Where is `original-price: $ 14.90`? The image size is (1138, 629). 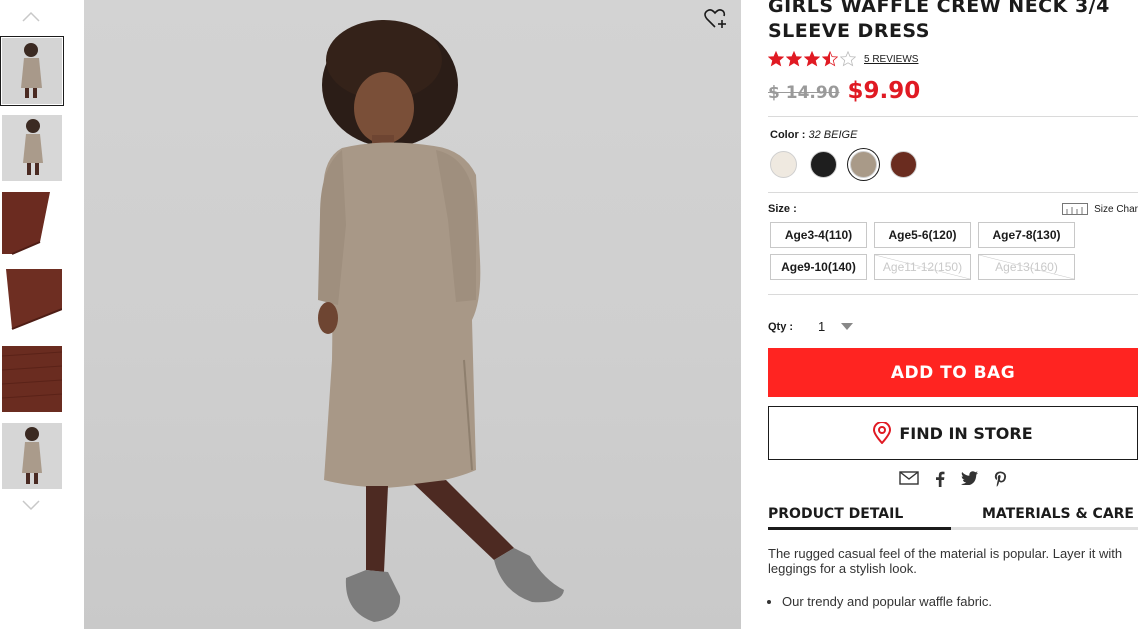
original-price: $ 14.90 is located at coordinates (804, 93).